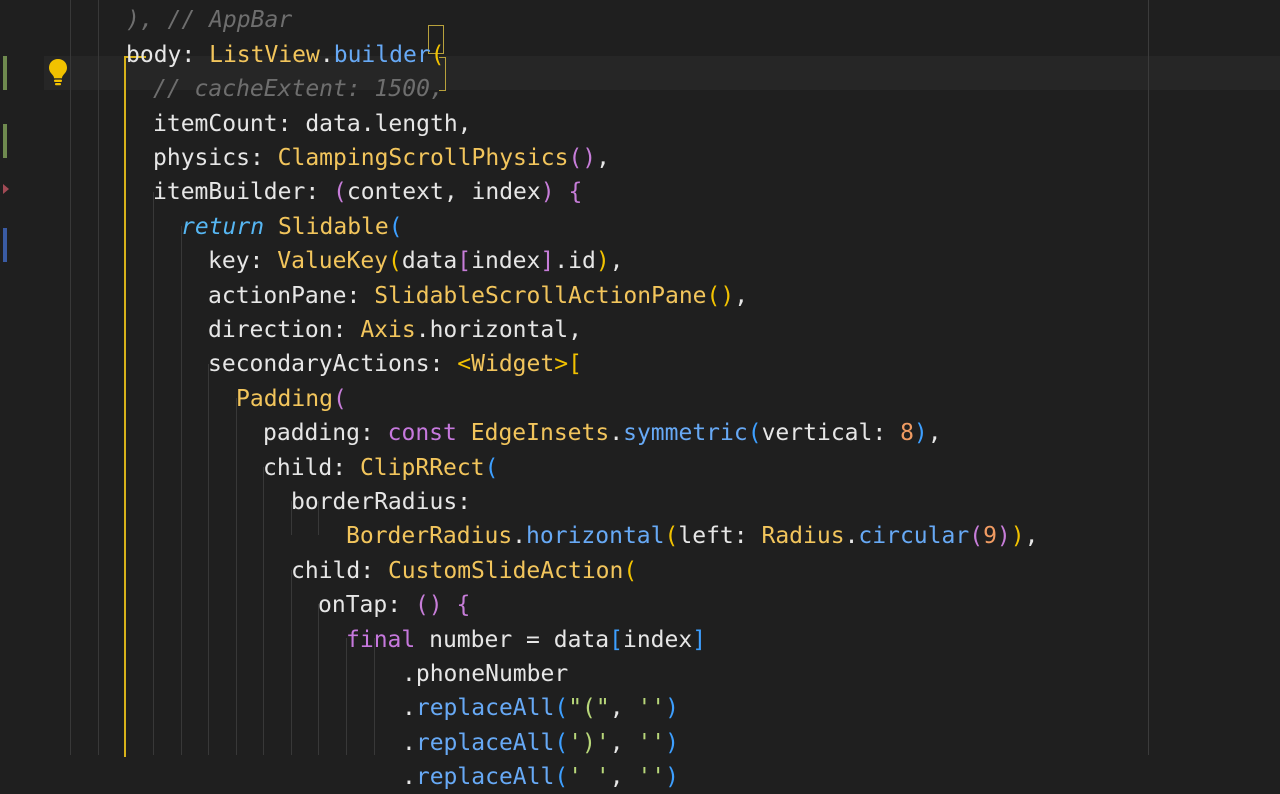  I want to click on code-token: symmetric, so click(685, 433).